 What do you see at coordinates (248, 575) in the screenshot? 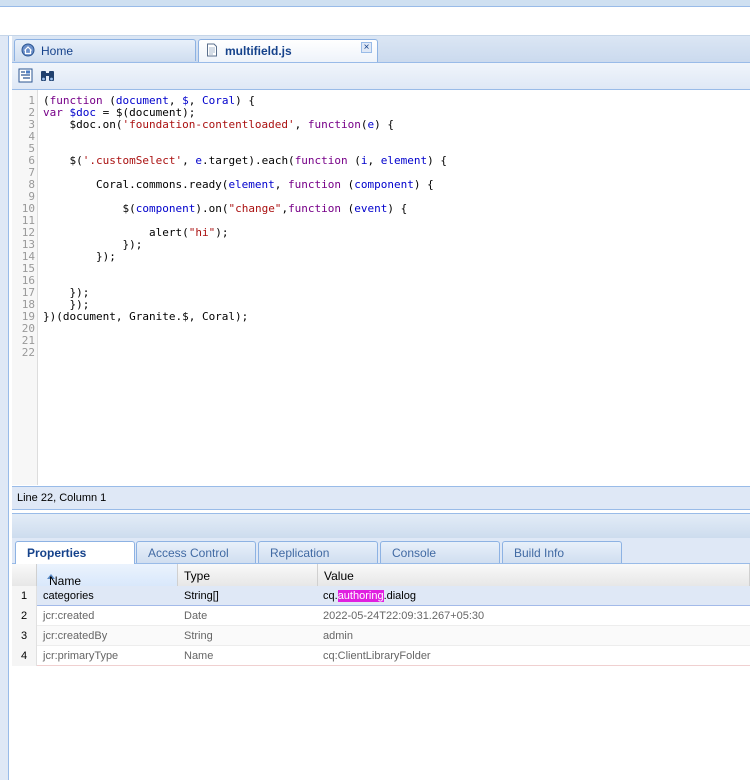
I see `column-header-type: Type` at bounding box center [248, 575].